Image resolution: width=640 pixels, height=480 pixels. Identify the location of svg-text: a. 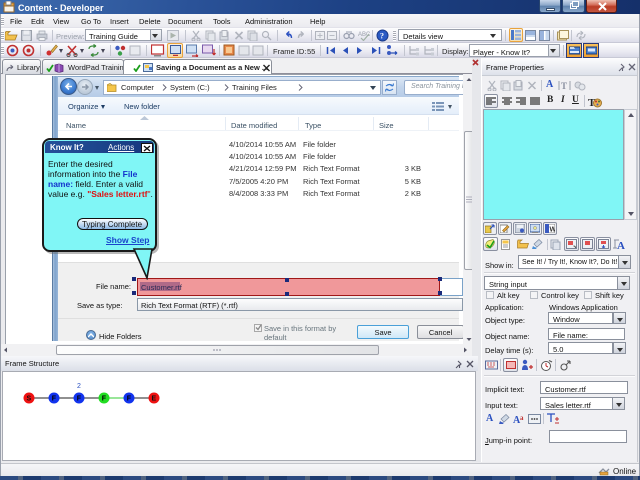
(522, 418).